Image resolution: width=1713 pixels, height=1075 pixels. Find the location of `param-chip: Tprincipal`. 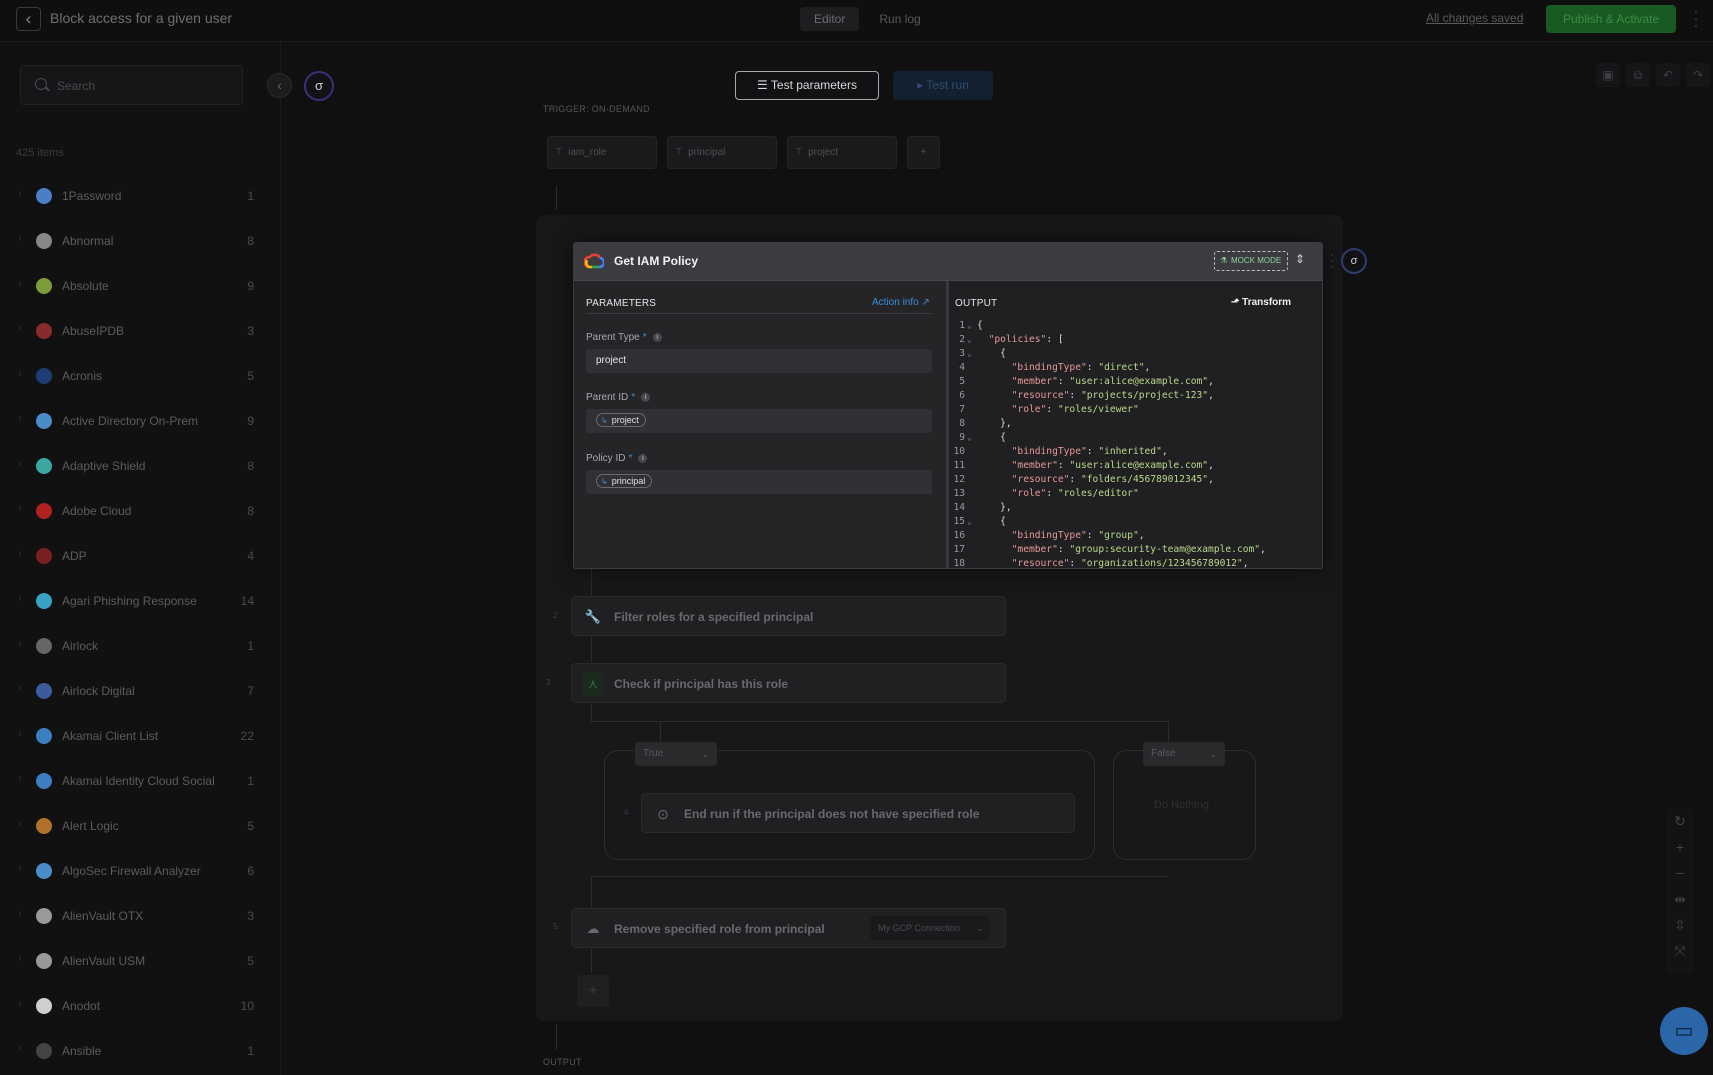

param-chip: Tprincipal is located at coordinates (722, 152).